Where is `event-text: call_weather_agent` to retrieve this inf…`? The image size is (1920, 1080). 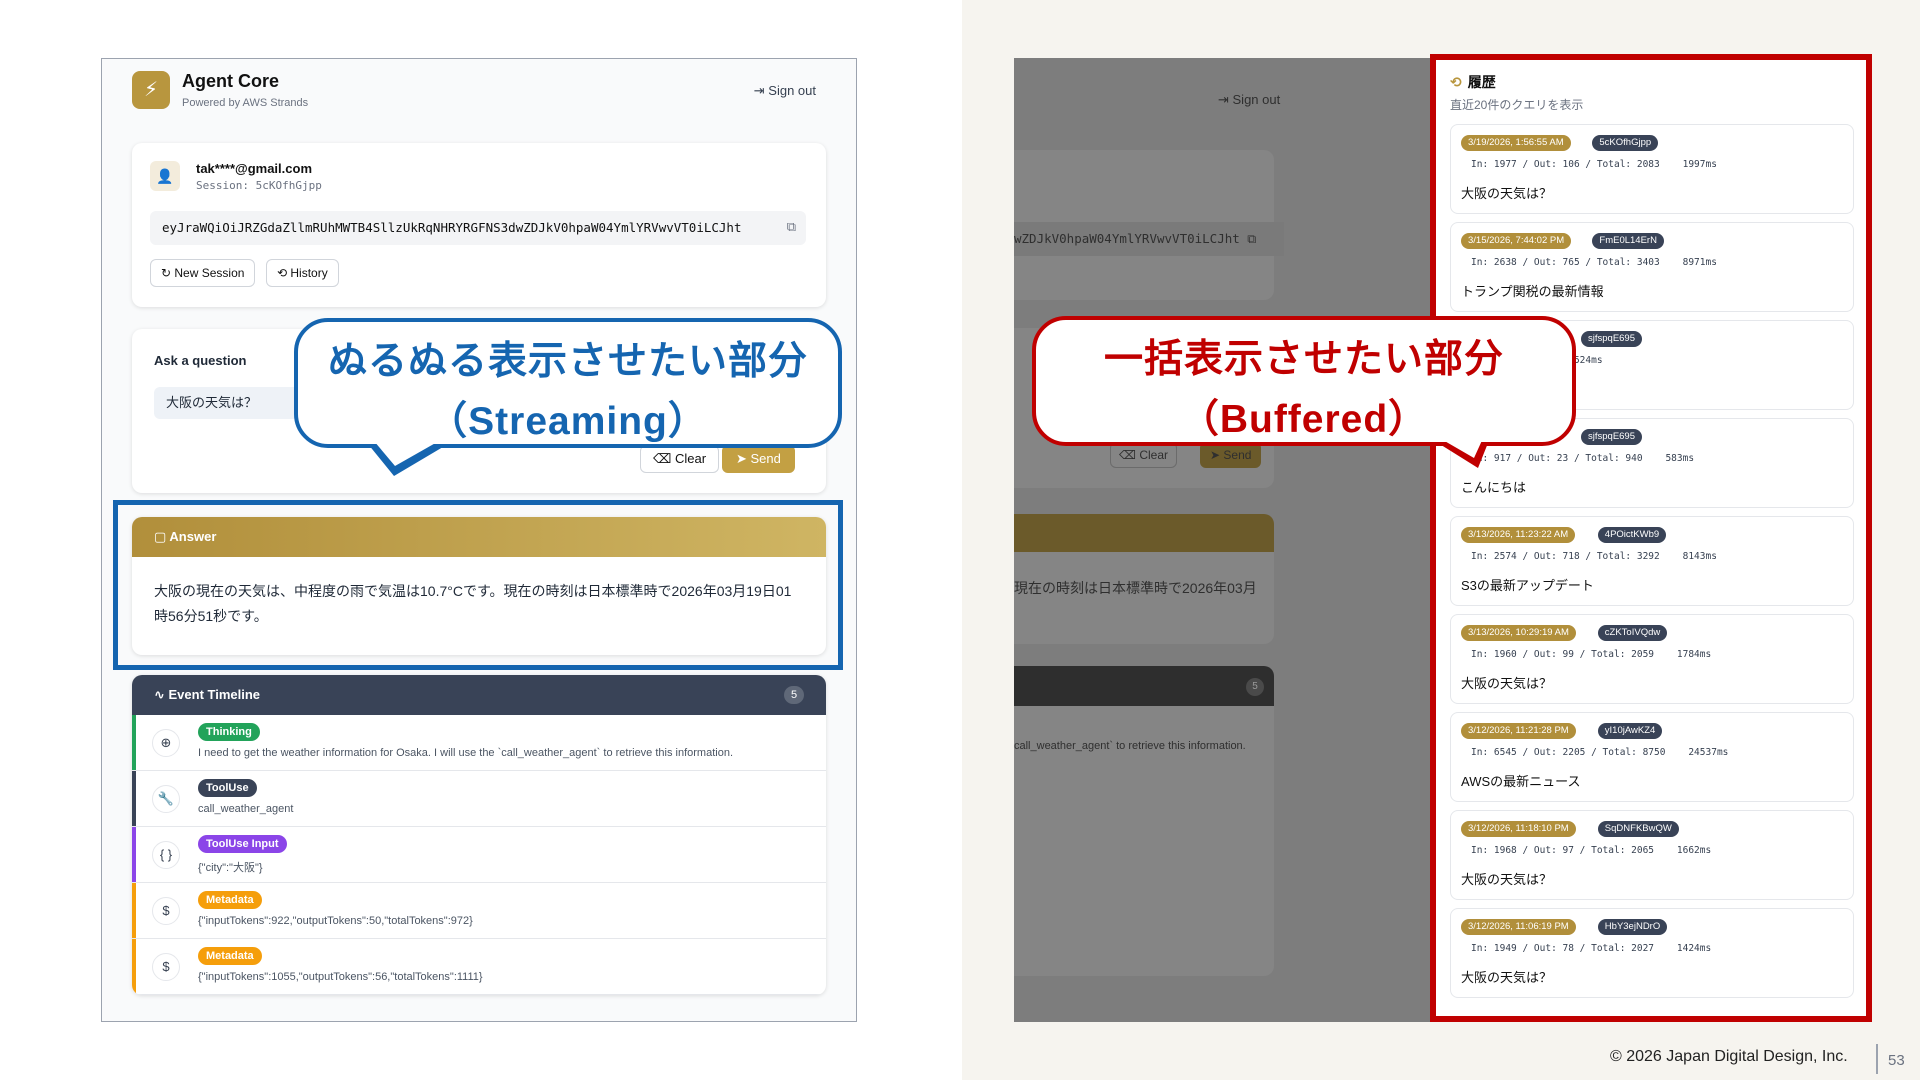 event-text: call_weather_agent` to retrieve this inf… is located at coordinates (1130, 746).